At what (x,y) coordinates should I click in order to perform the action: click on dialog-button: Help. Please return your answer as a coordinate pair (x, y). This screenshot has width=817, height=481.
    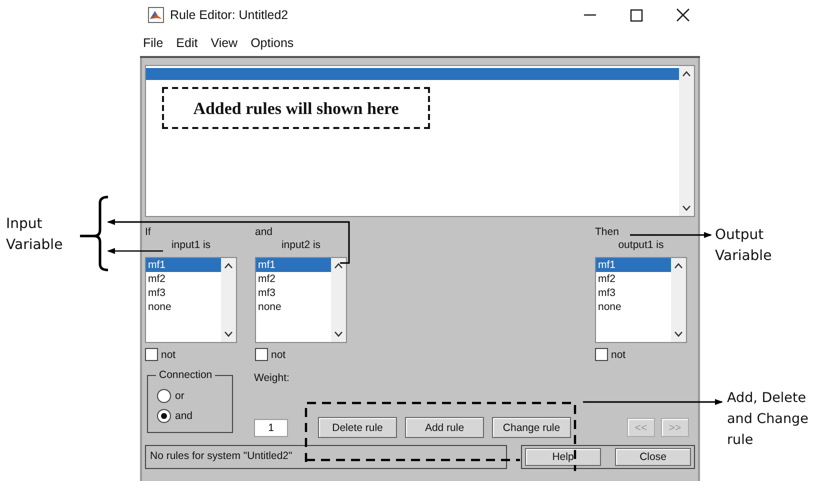
    Looking at the image, I should click on (563, 457).